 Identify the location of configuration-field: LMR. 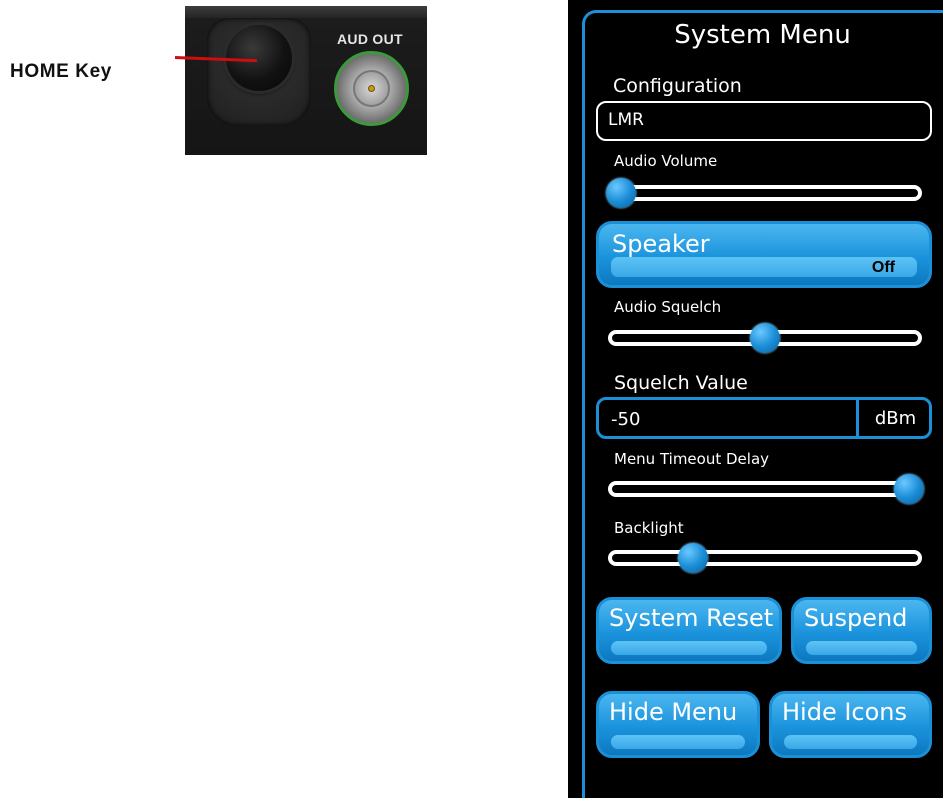
(764, 121).